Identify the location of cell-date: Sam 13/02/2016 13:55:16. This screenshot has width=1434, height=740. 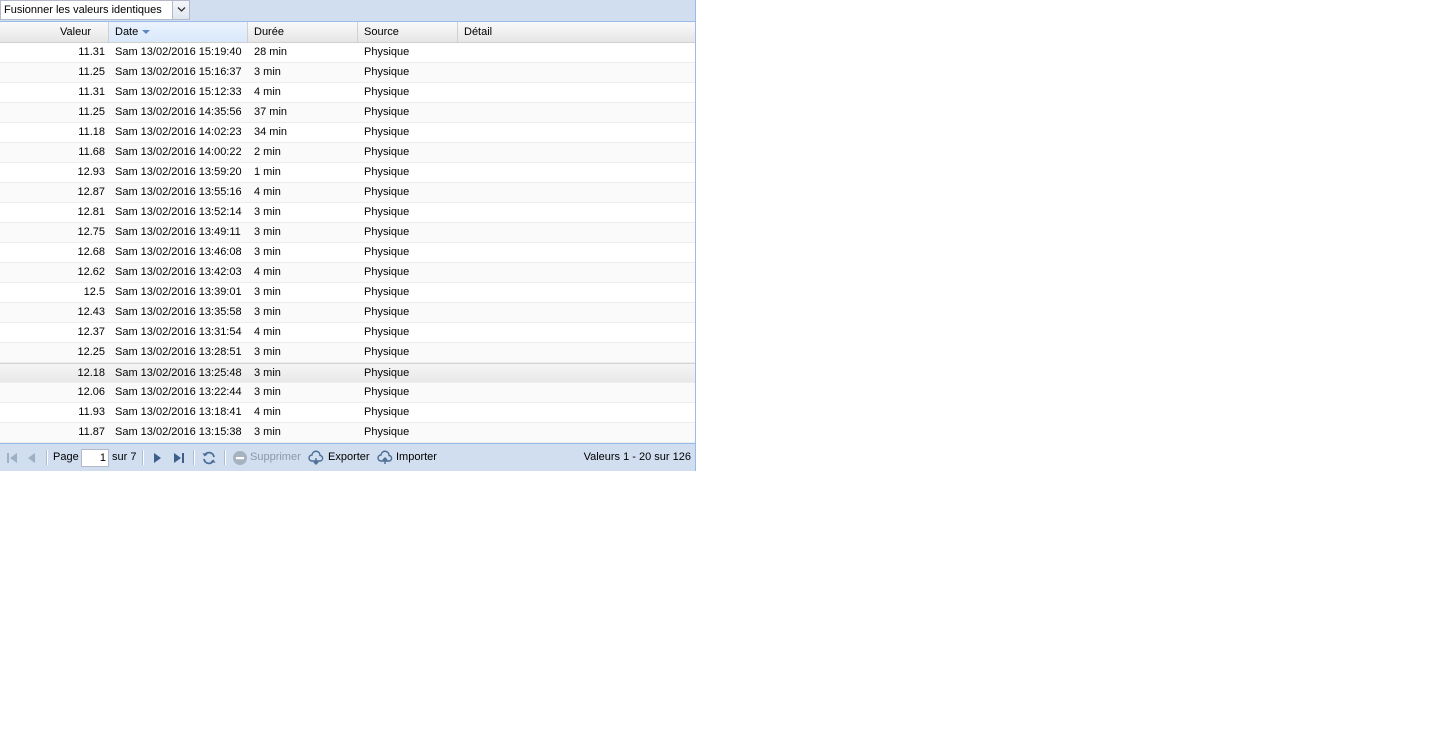
(178, 192).